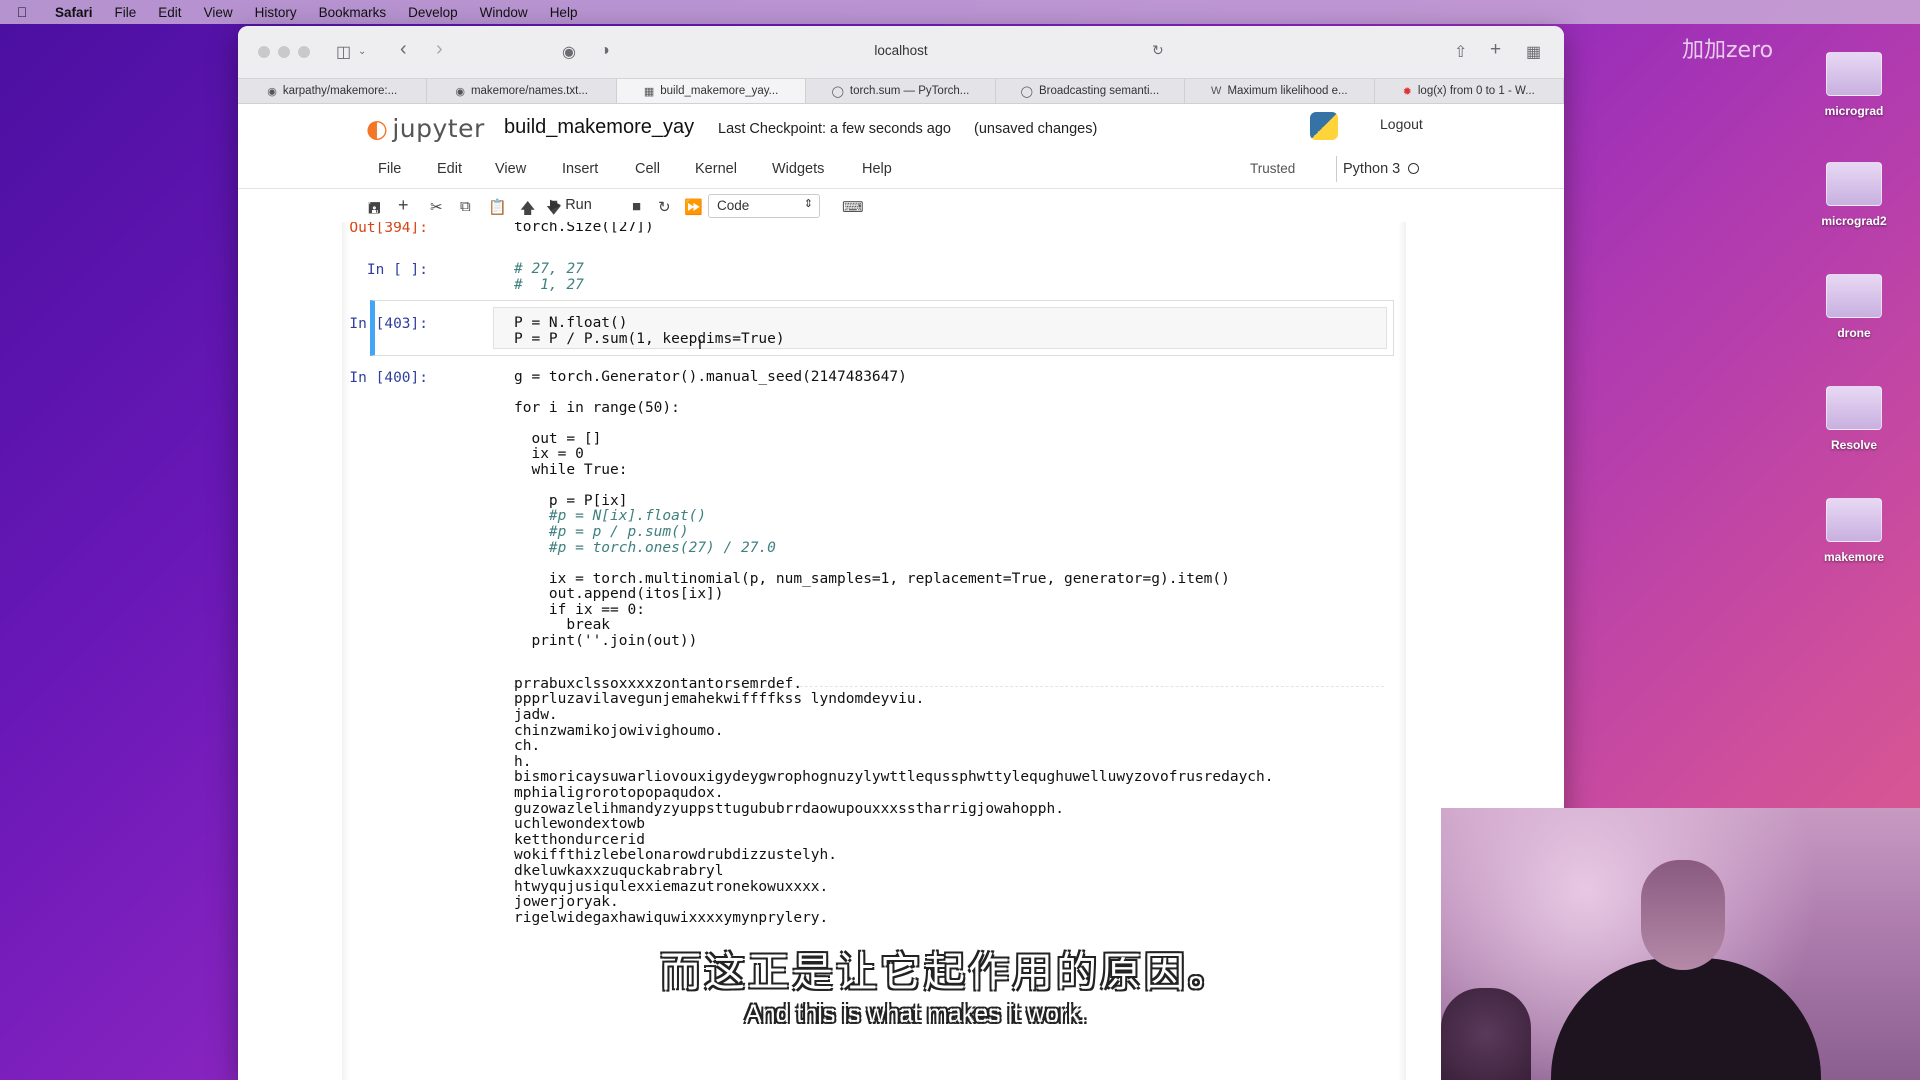 Image resolution: width=1920 pixels, height=1080 pixels. I want to click on wolfram-icon: ✹, so click(1407, 91).